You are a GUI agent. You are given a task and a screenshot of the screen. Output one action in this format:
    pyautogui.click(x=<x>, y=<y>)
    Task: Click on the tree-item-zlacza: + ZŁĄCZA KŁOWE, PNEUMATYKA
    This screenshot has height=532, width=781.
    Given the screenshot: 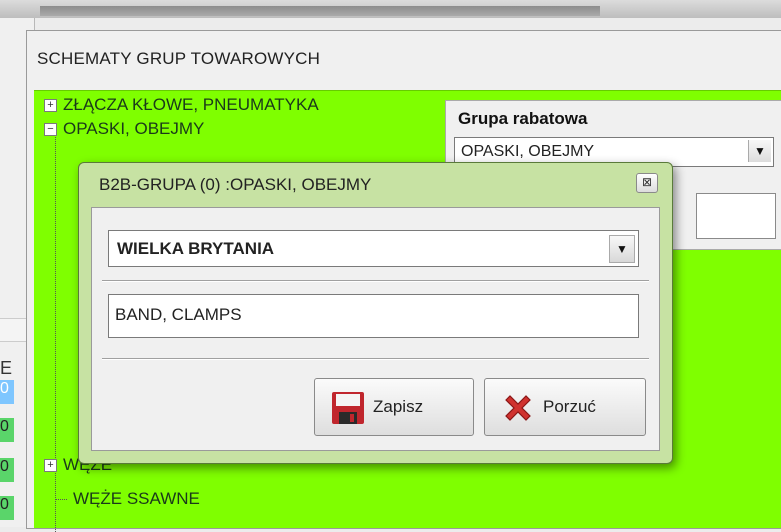 What is the action you would take?
    pyautogui.click(x=176, y=105)
    